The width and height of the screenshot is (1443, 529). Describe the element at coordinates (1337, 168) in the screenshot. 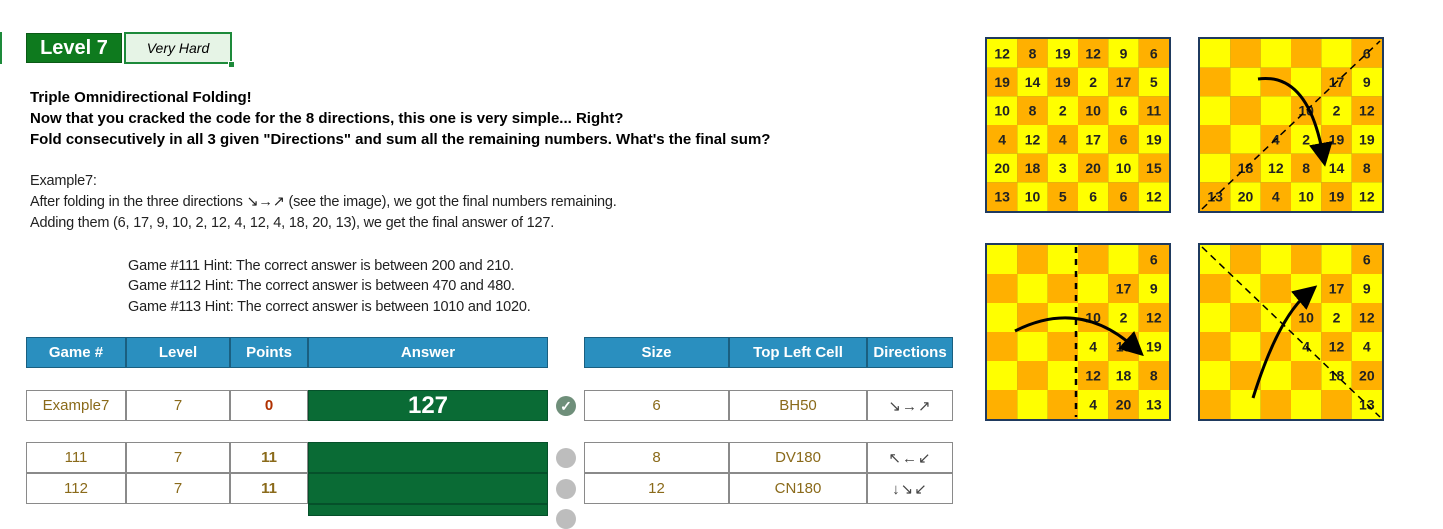

I see `grid-number: 14` at that location.